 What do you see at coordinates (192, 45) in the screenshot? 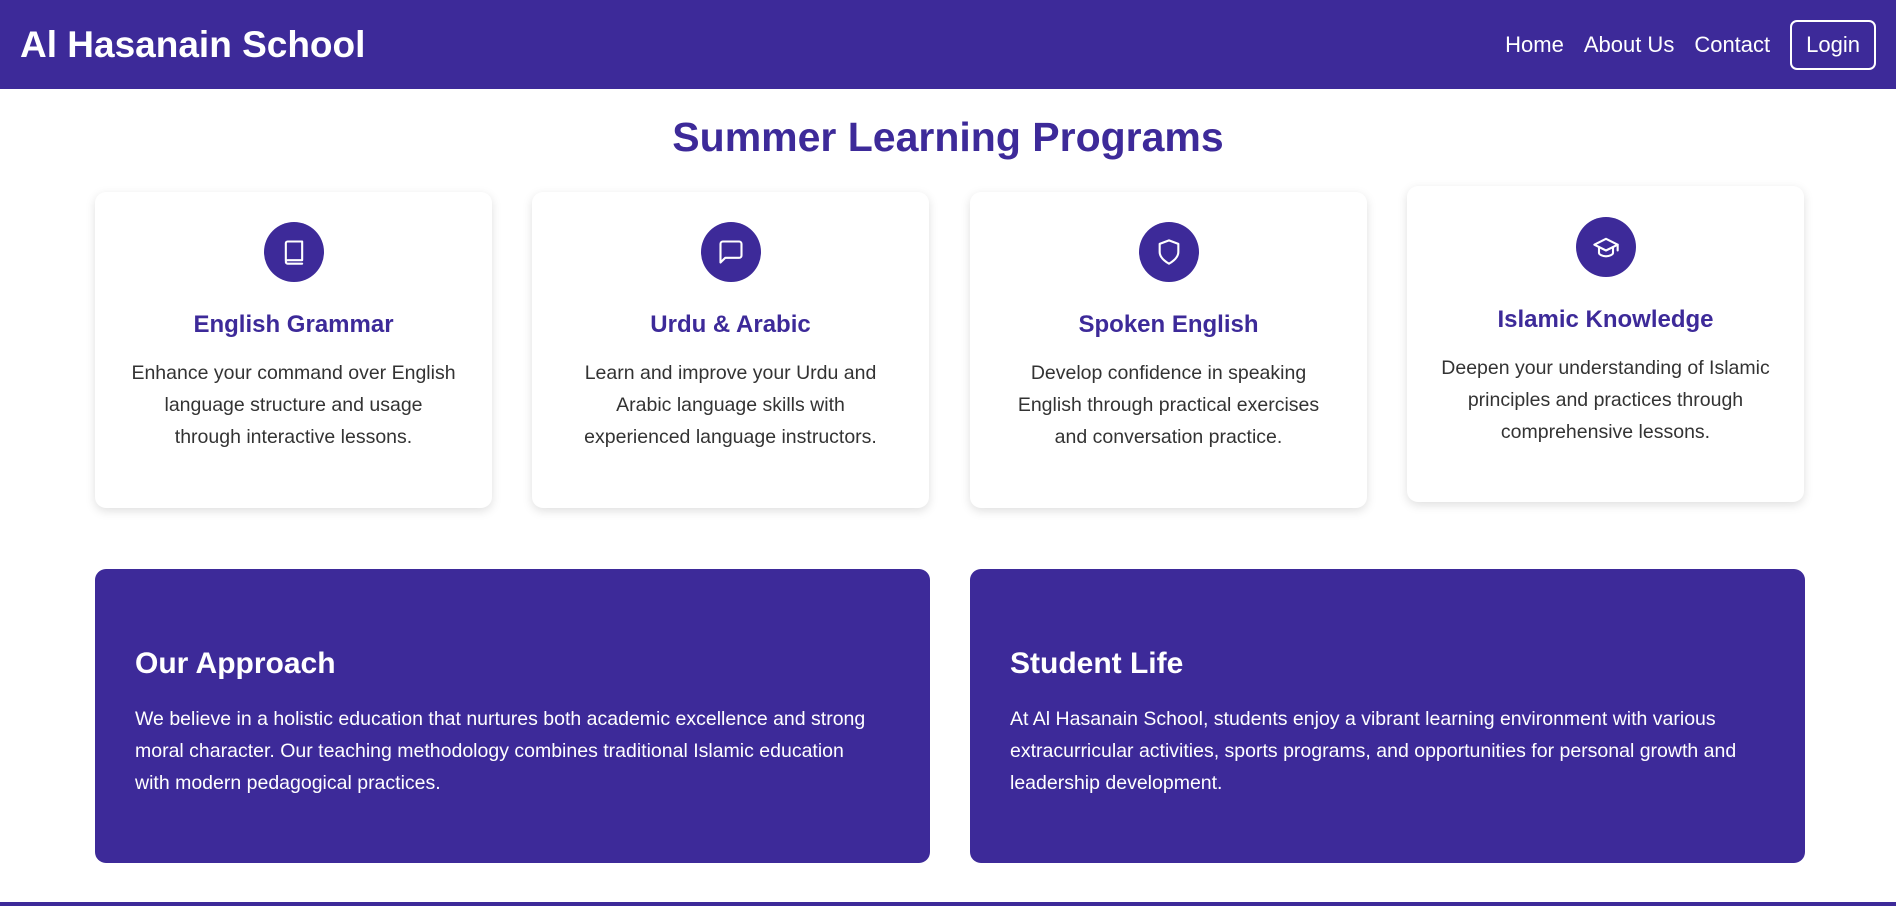
I see `site-brand: Al Hasanain School` at bounding box center [192, 45].